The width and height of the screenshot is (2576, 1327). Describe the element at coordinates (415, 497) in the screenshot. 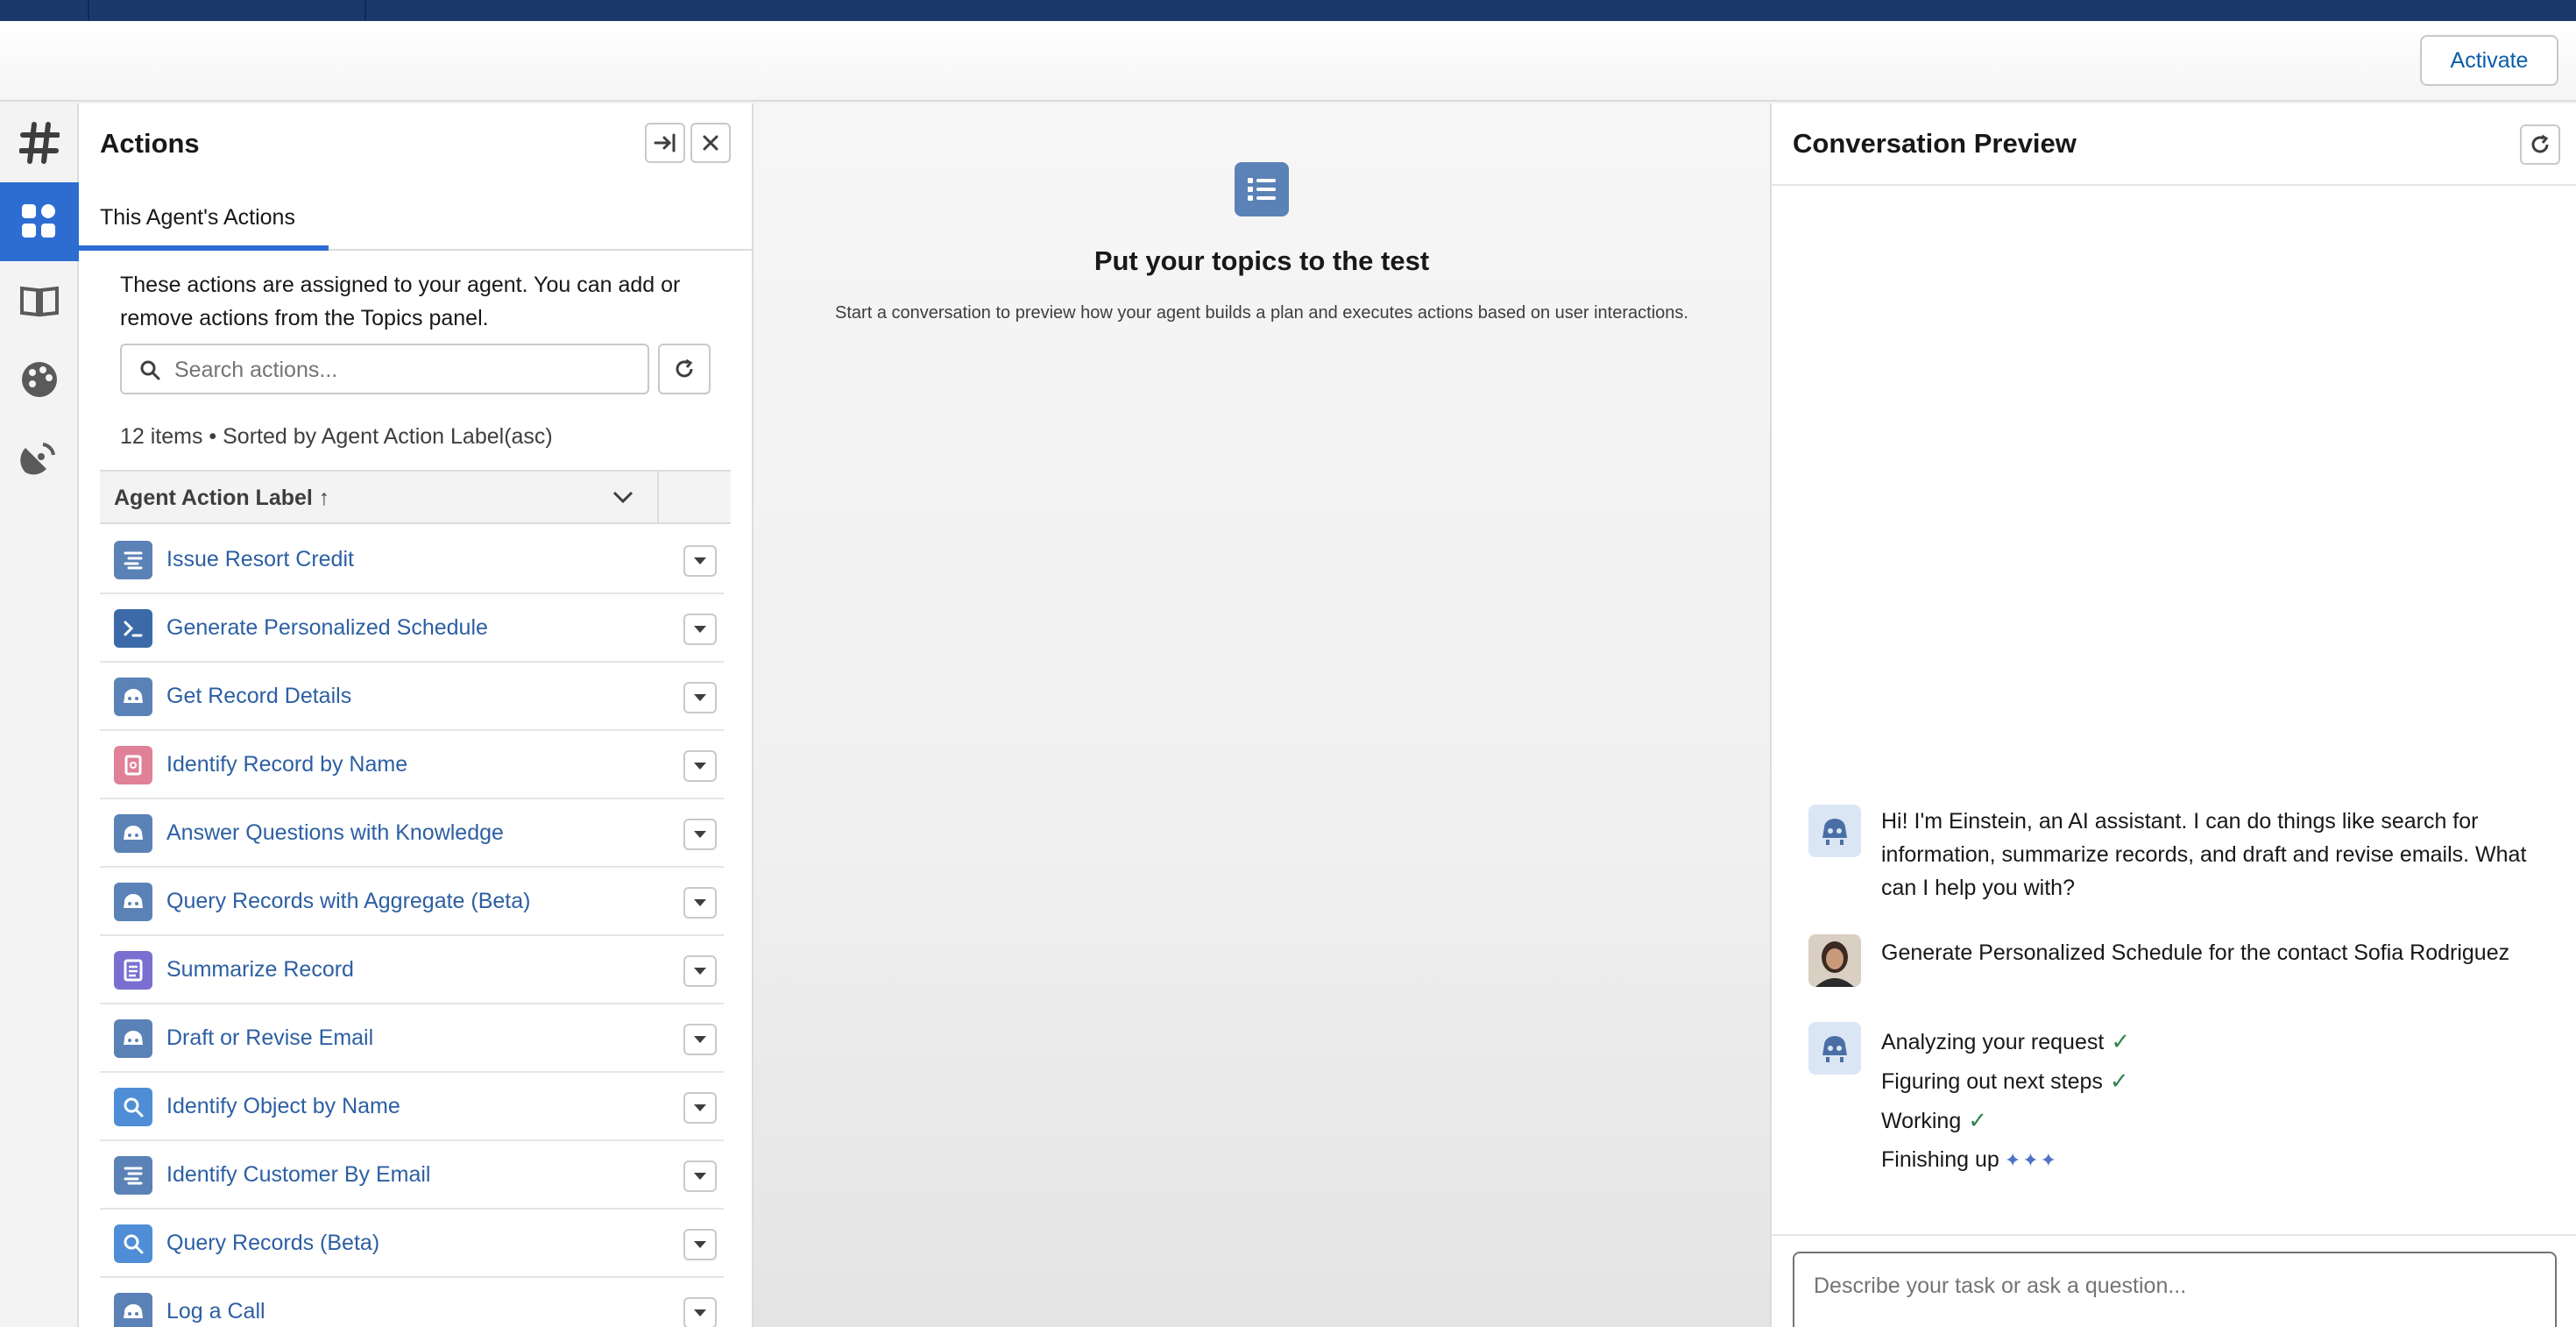

I see `table-header: Agent Action Label ↑` at that location.